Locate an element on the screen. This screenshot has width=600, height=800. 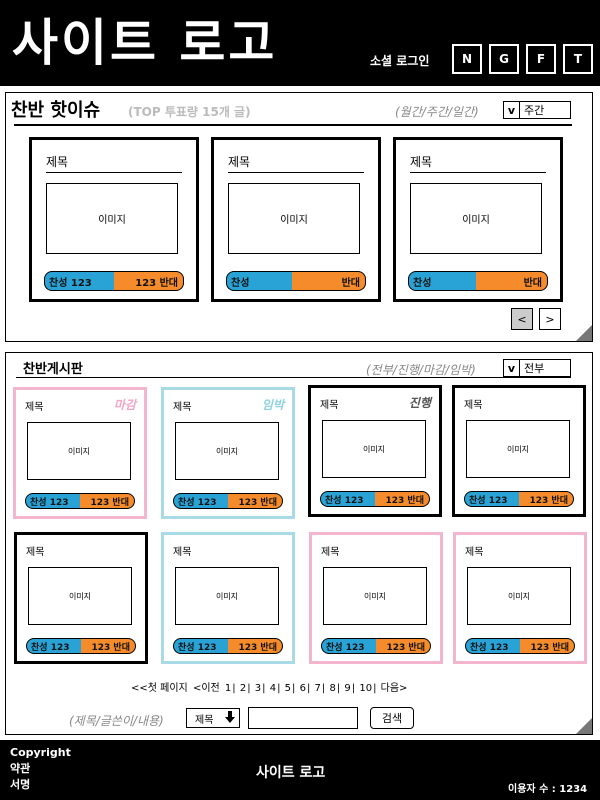
period-select: v 주간 is located at coordinates (537, 110).